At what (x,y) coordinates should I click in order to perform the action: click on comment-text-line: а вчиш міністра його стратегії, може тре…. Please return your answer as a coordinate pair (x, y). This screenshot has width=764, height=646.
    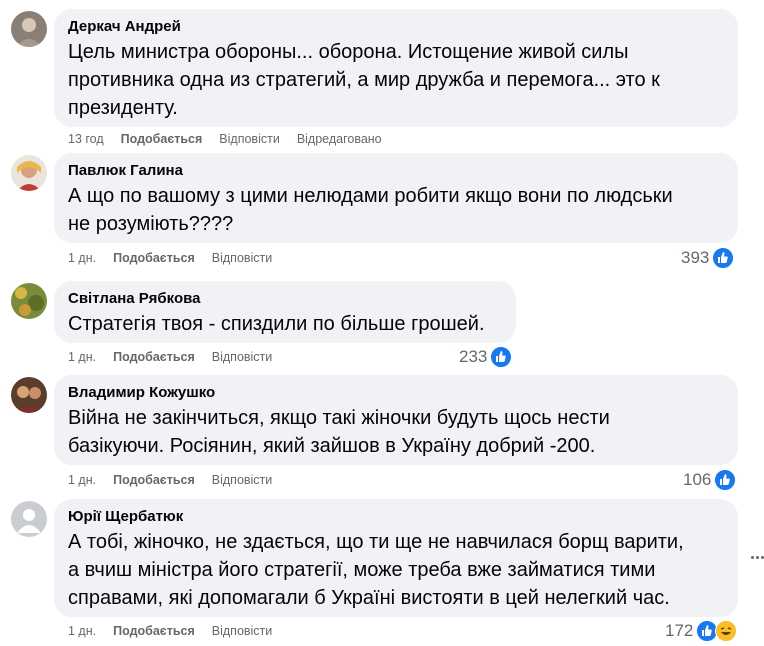
    Looking at the image, I should click on (362, 570).